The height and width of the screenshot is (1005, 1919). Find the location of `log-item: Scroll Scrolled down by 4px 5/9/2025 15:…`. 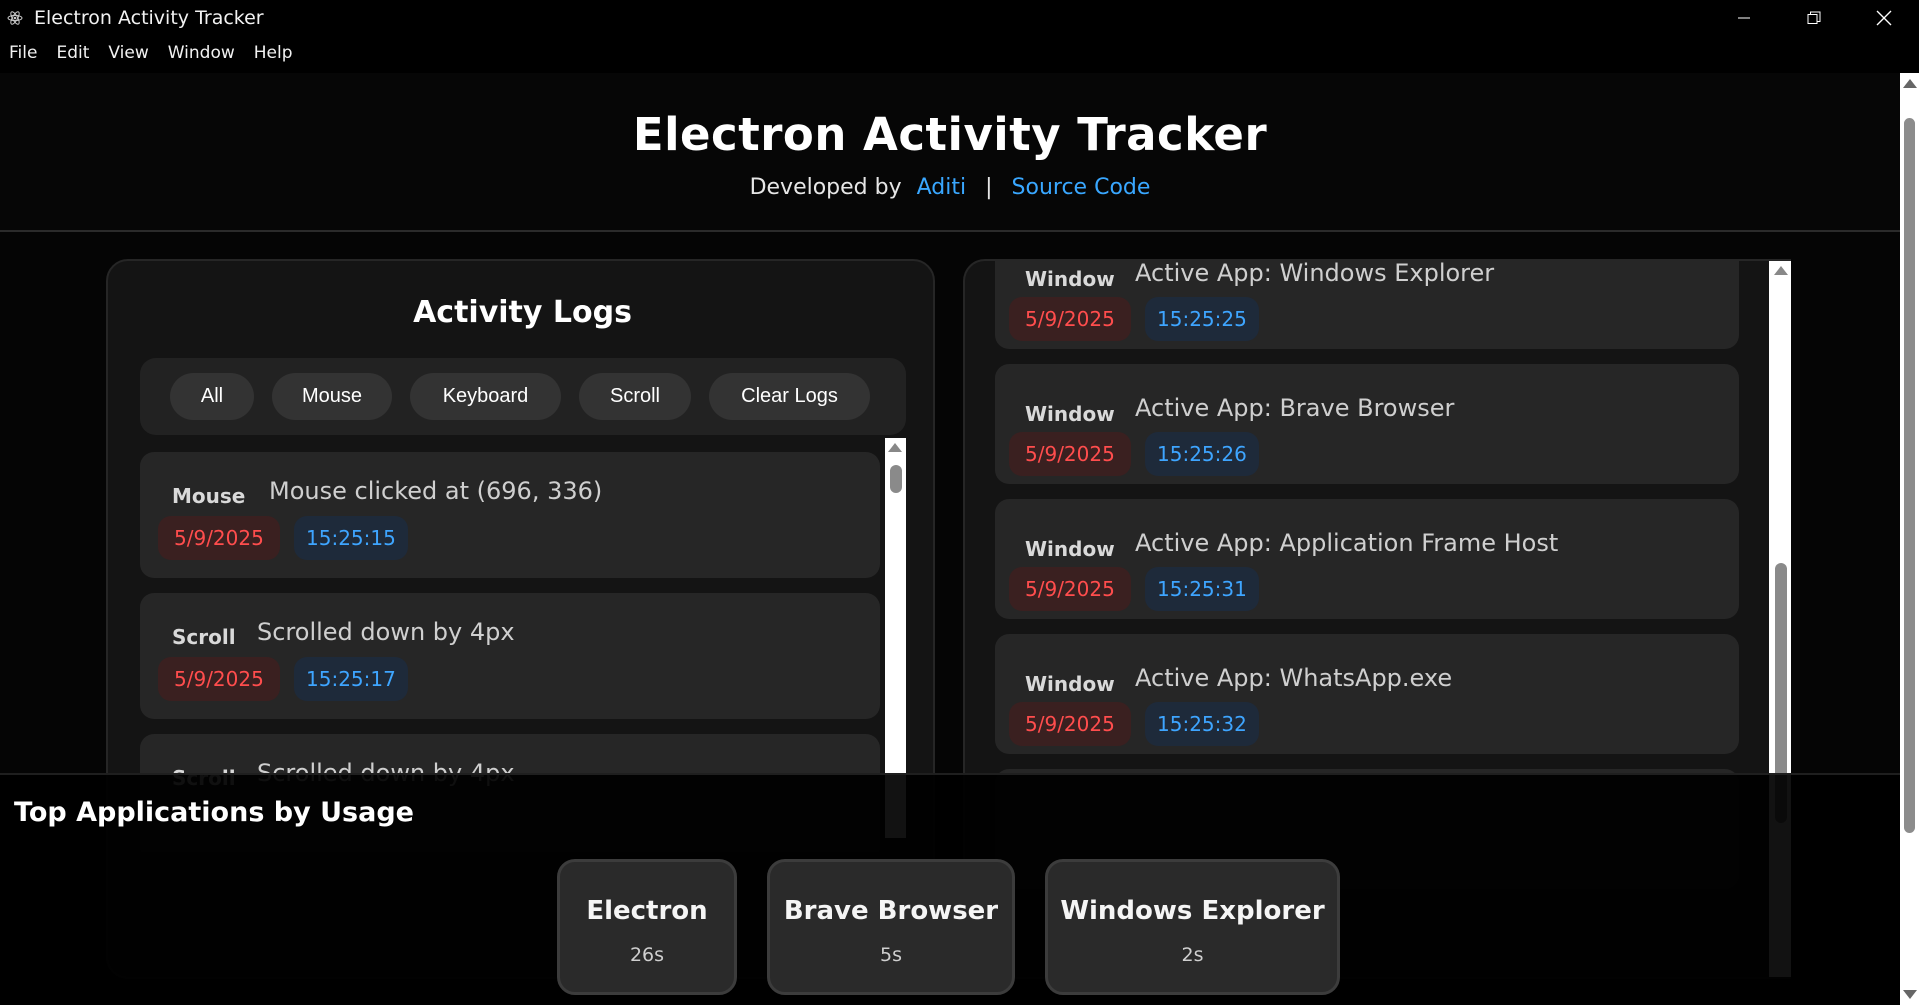

log-item: Scroll Scrolled down by 4px 5/9/2025 15:… is located at coordinates (510, 656).